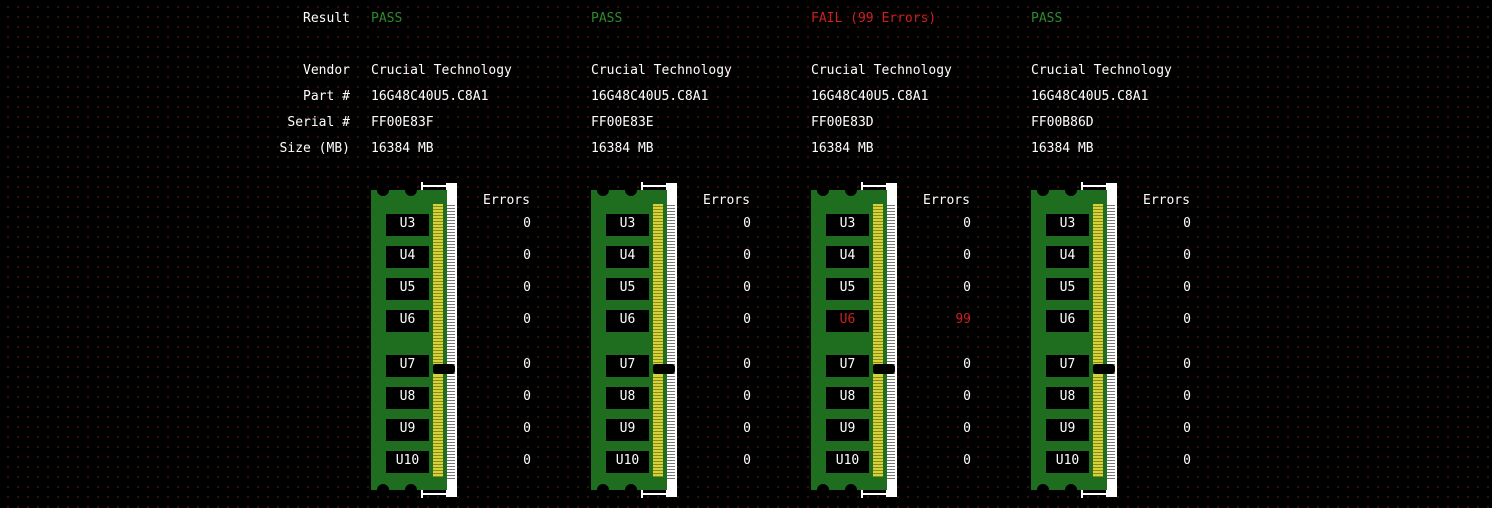 The width and height of the screenshot is (1492, 508). What do you see at coordinates (862, 494) in the screenshot?
I see `dimm-bottom-latch-tick` at bounding box center [862, 494].